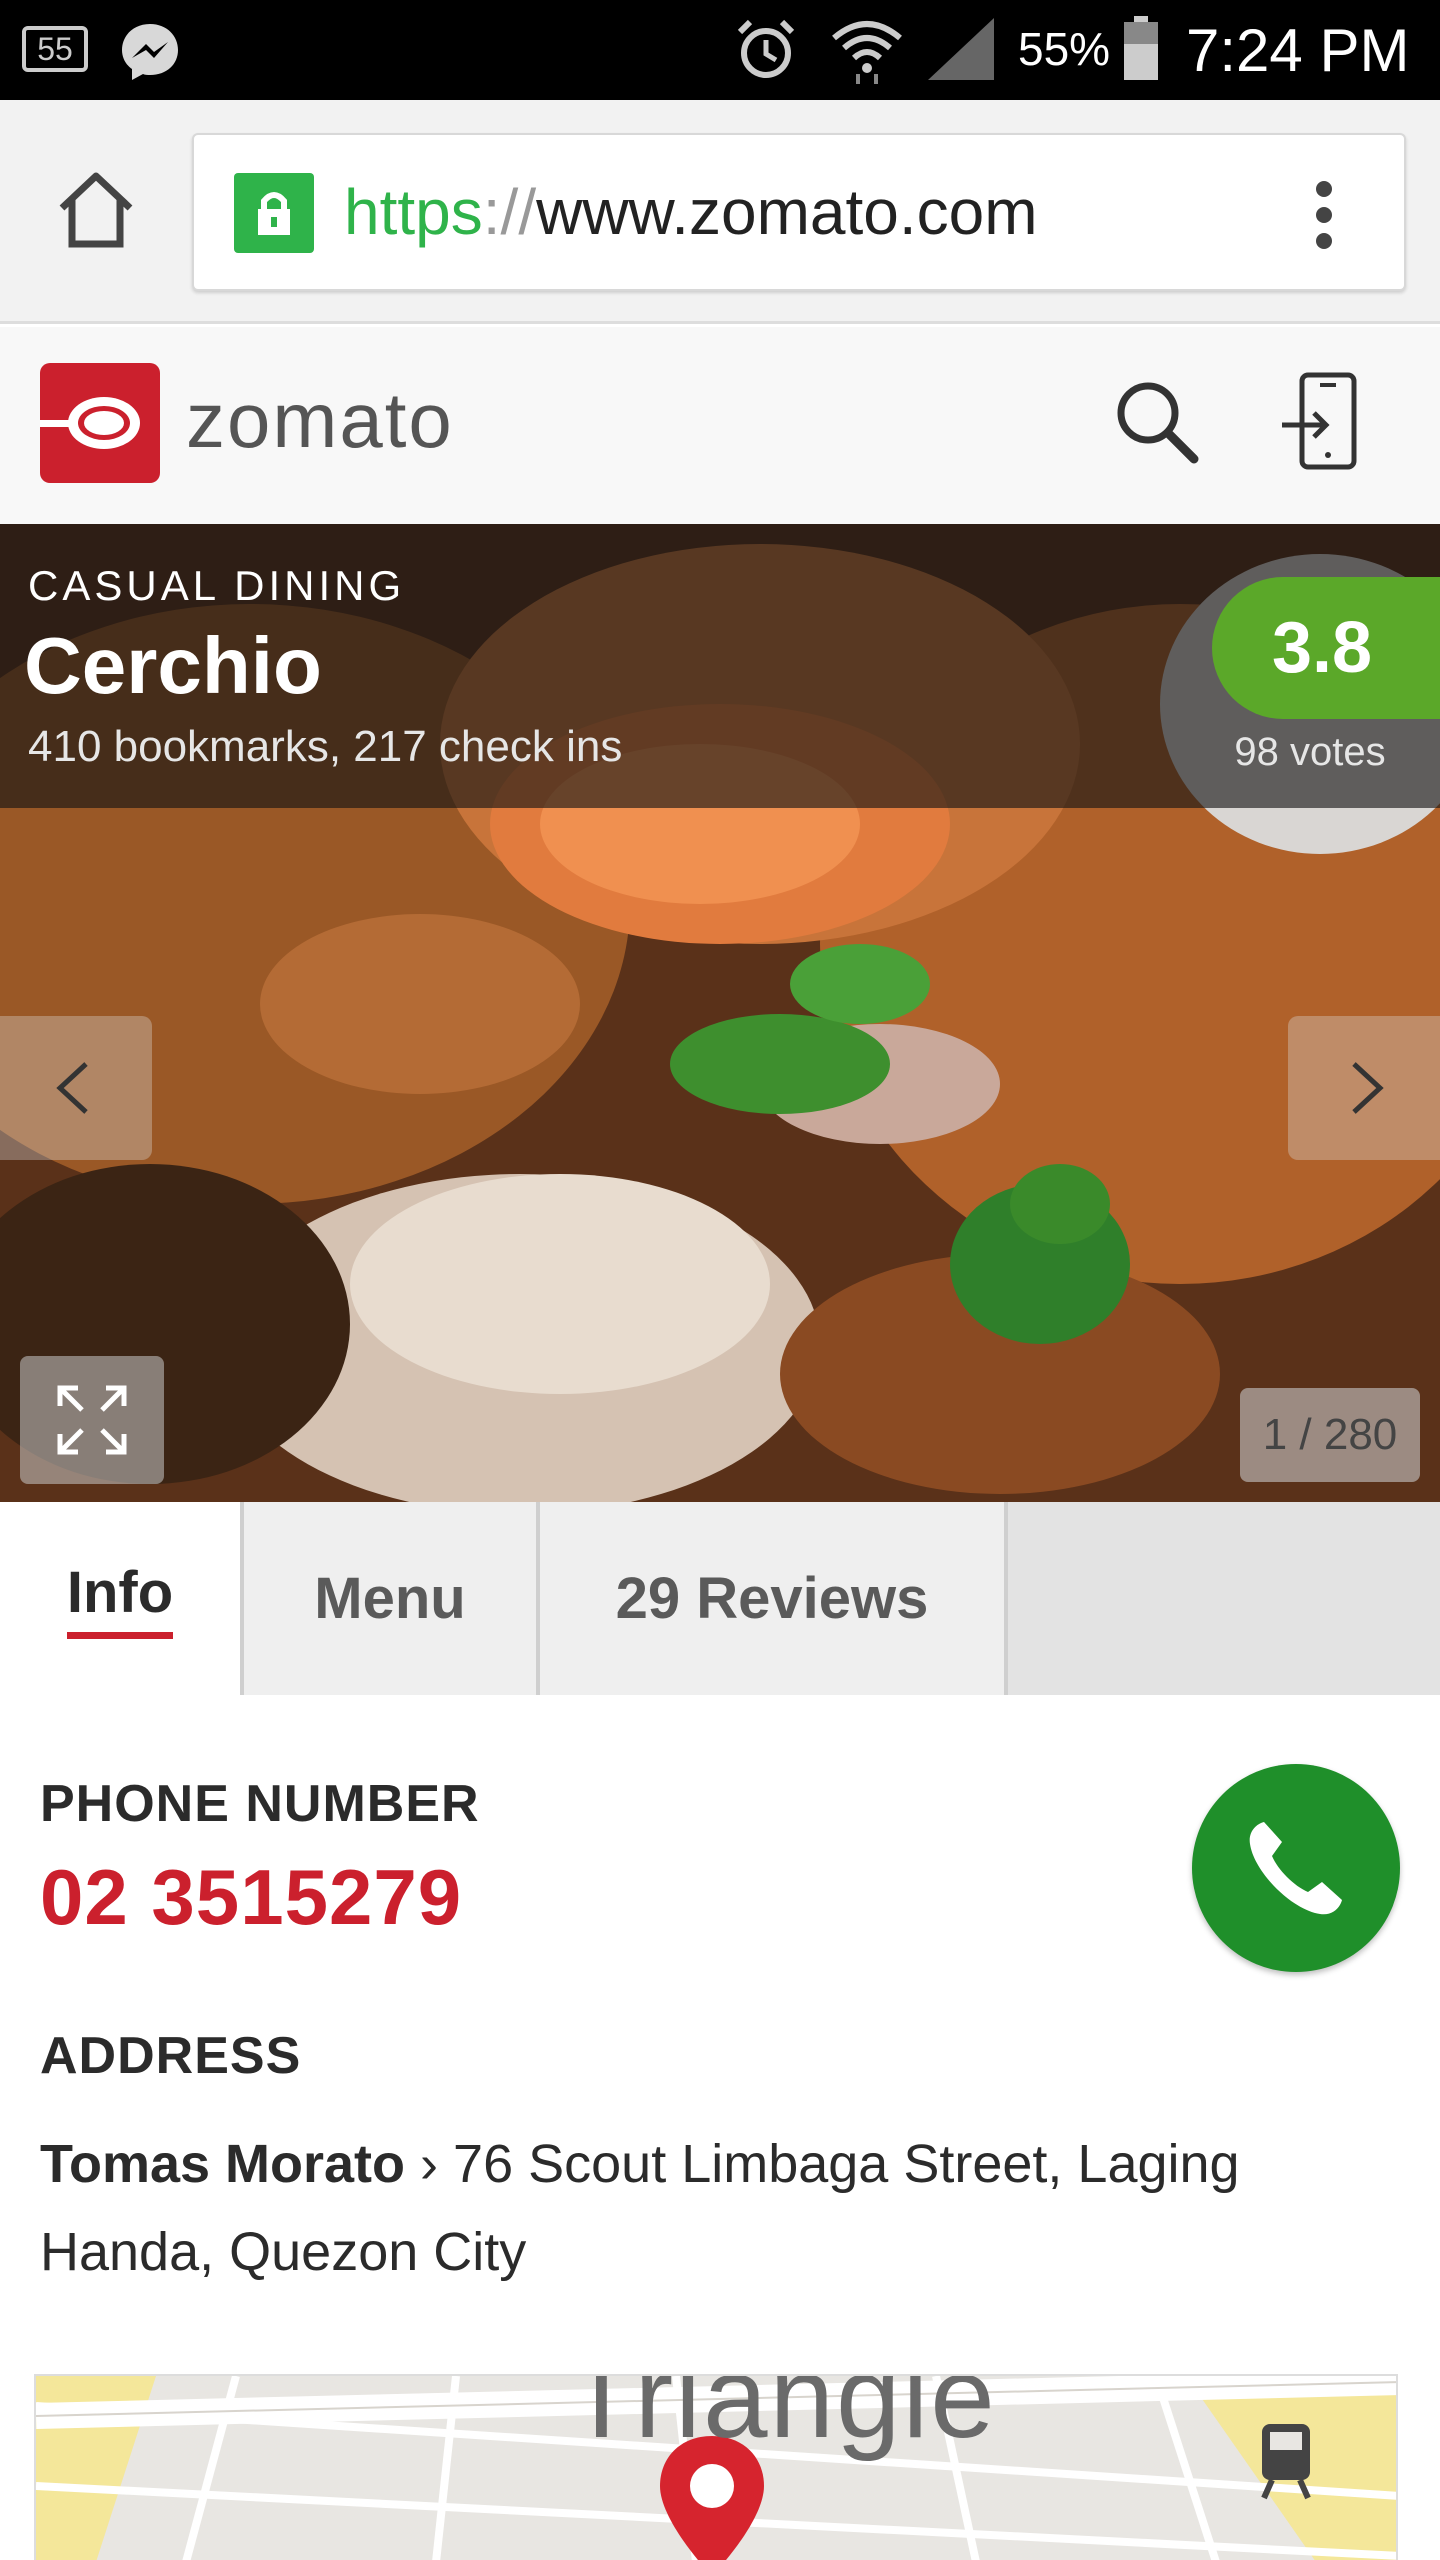 The width and height of the screenshot is (1440, 2560). Describe the element at coordinates (1064, 49) in the screenshot. I see `battery-percent: 55%` at that location.